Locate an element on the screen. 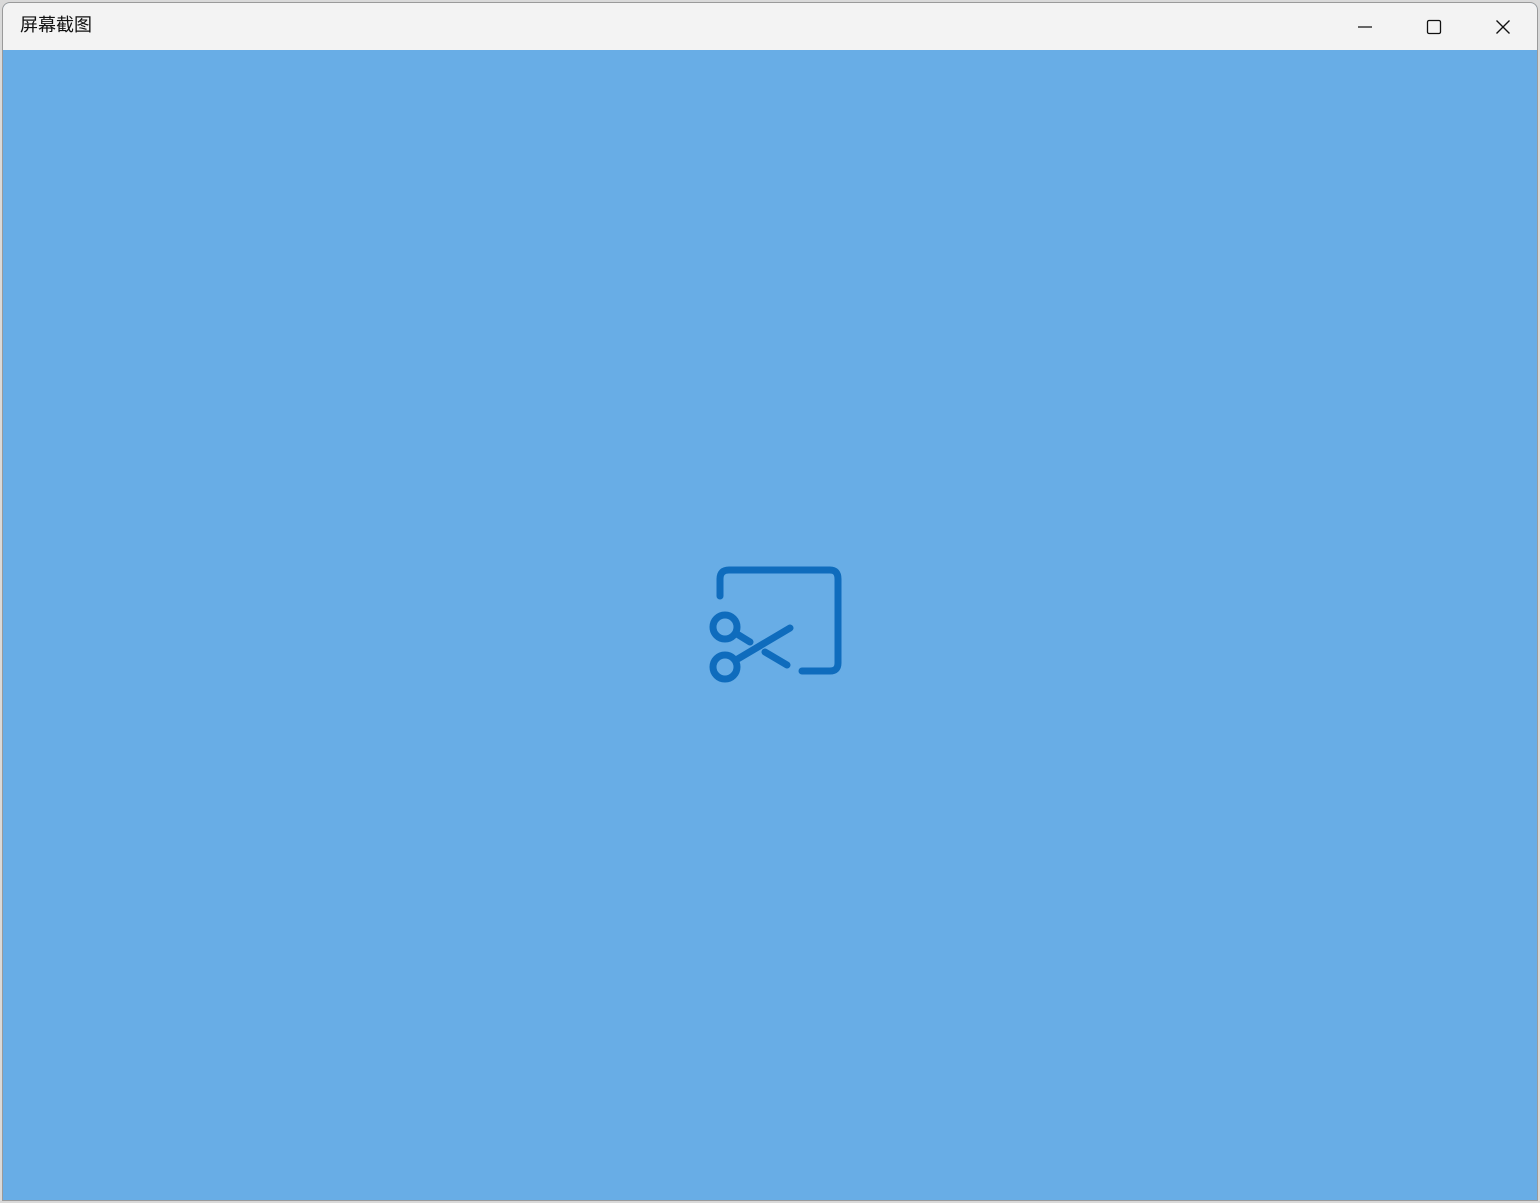 The image size is (1540, 1203). title-bar: 屏幕截图 is located at coordinates (770, 26).